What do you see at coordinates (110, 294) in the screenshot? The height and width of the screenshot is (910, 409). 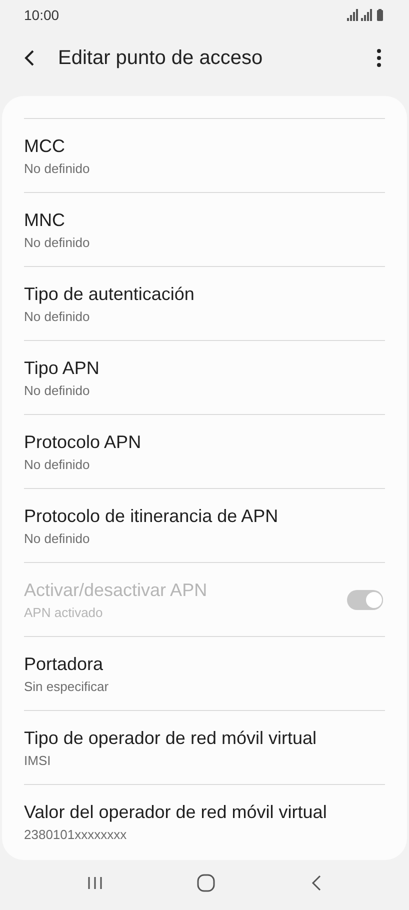 I see `item-title: Tipo de autenticación` at bounding box center [110, 294].